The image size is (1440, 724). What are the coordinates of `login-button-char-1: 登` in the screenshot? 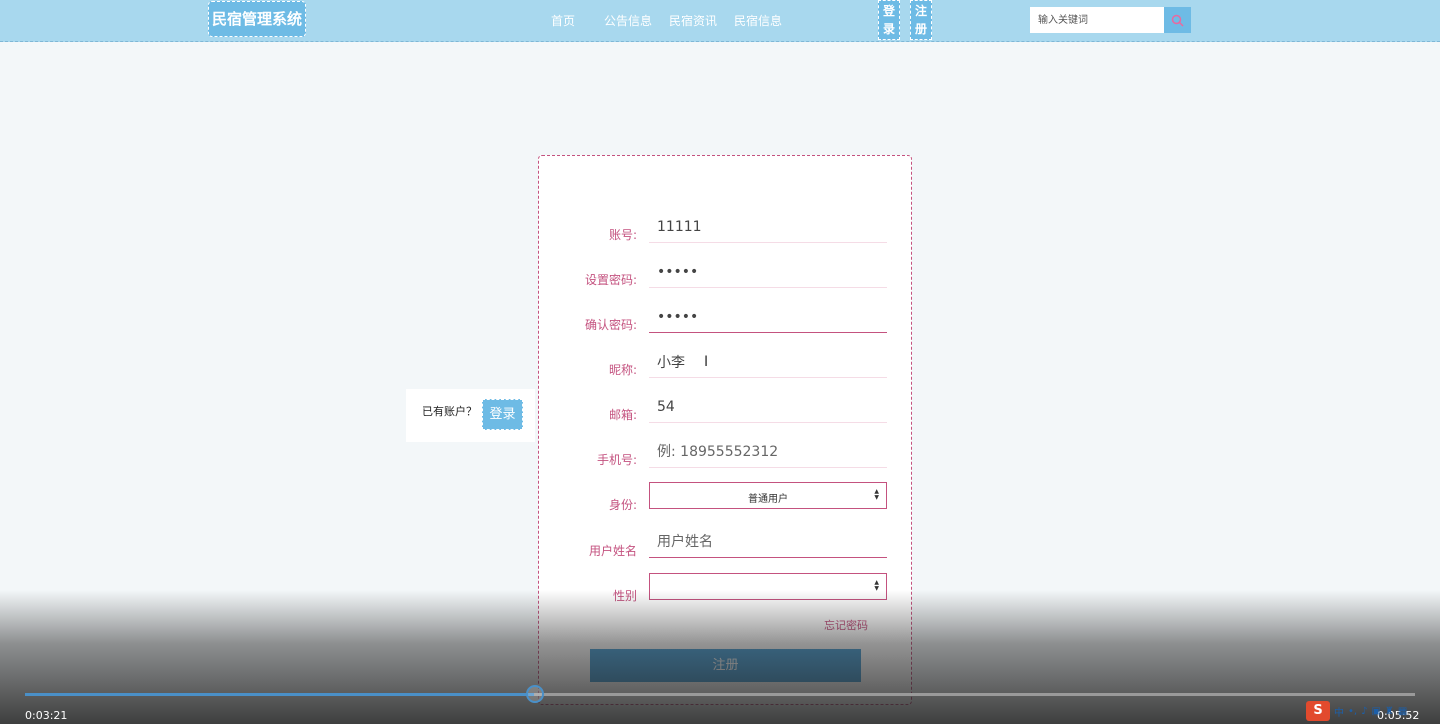 It's located at (888, 11).